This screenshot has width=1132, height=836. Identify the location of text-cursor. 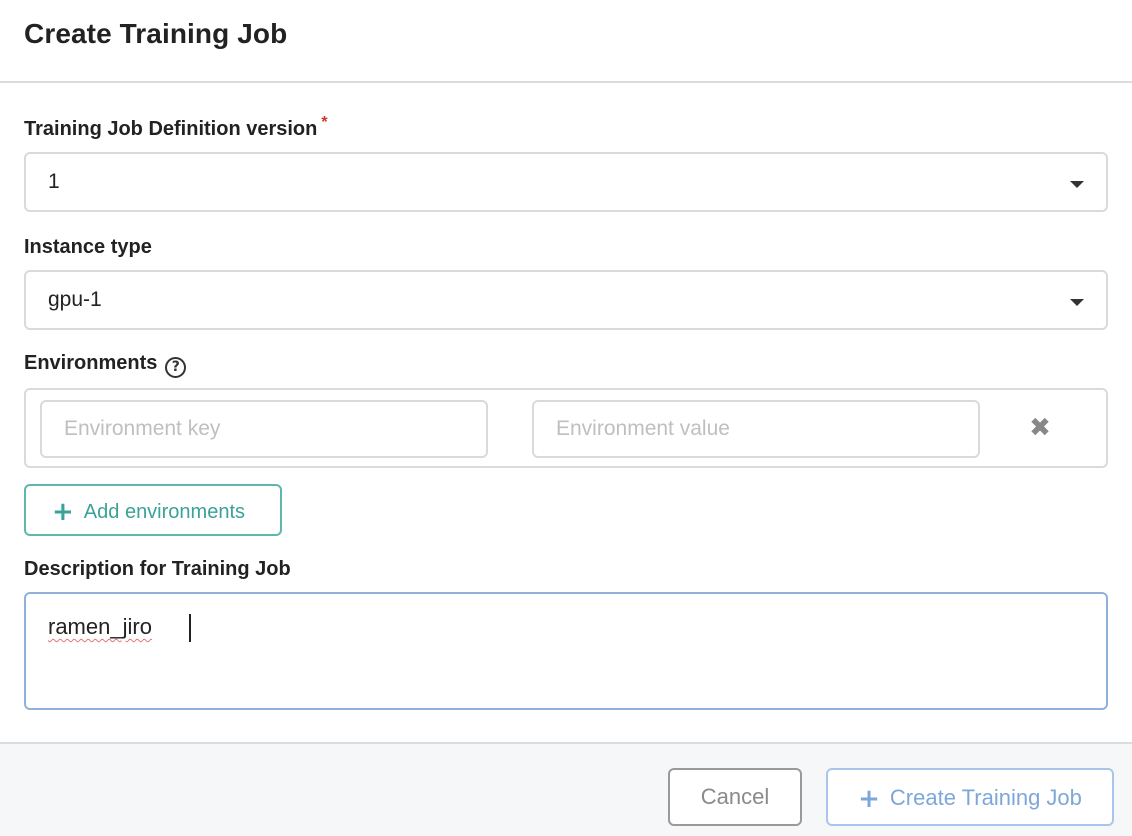
(190, 628).